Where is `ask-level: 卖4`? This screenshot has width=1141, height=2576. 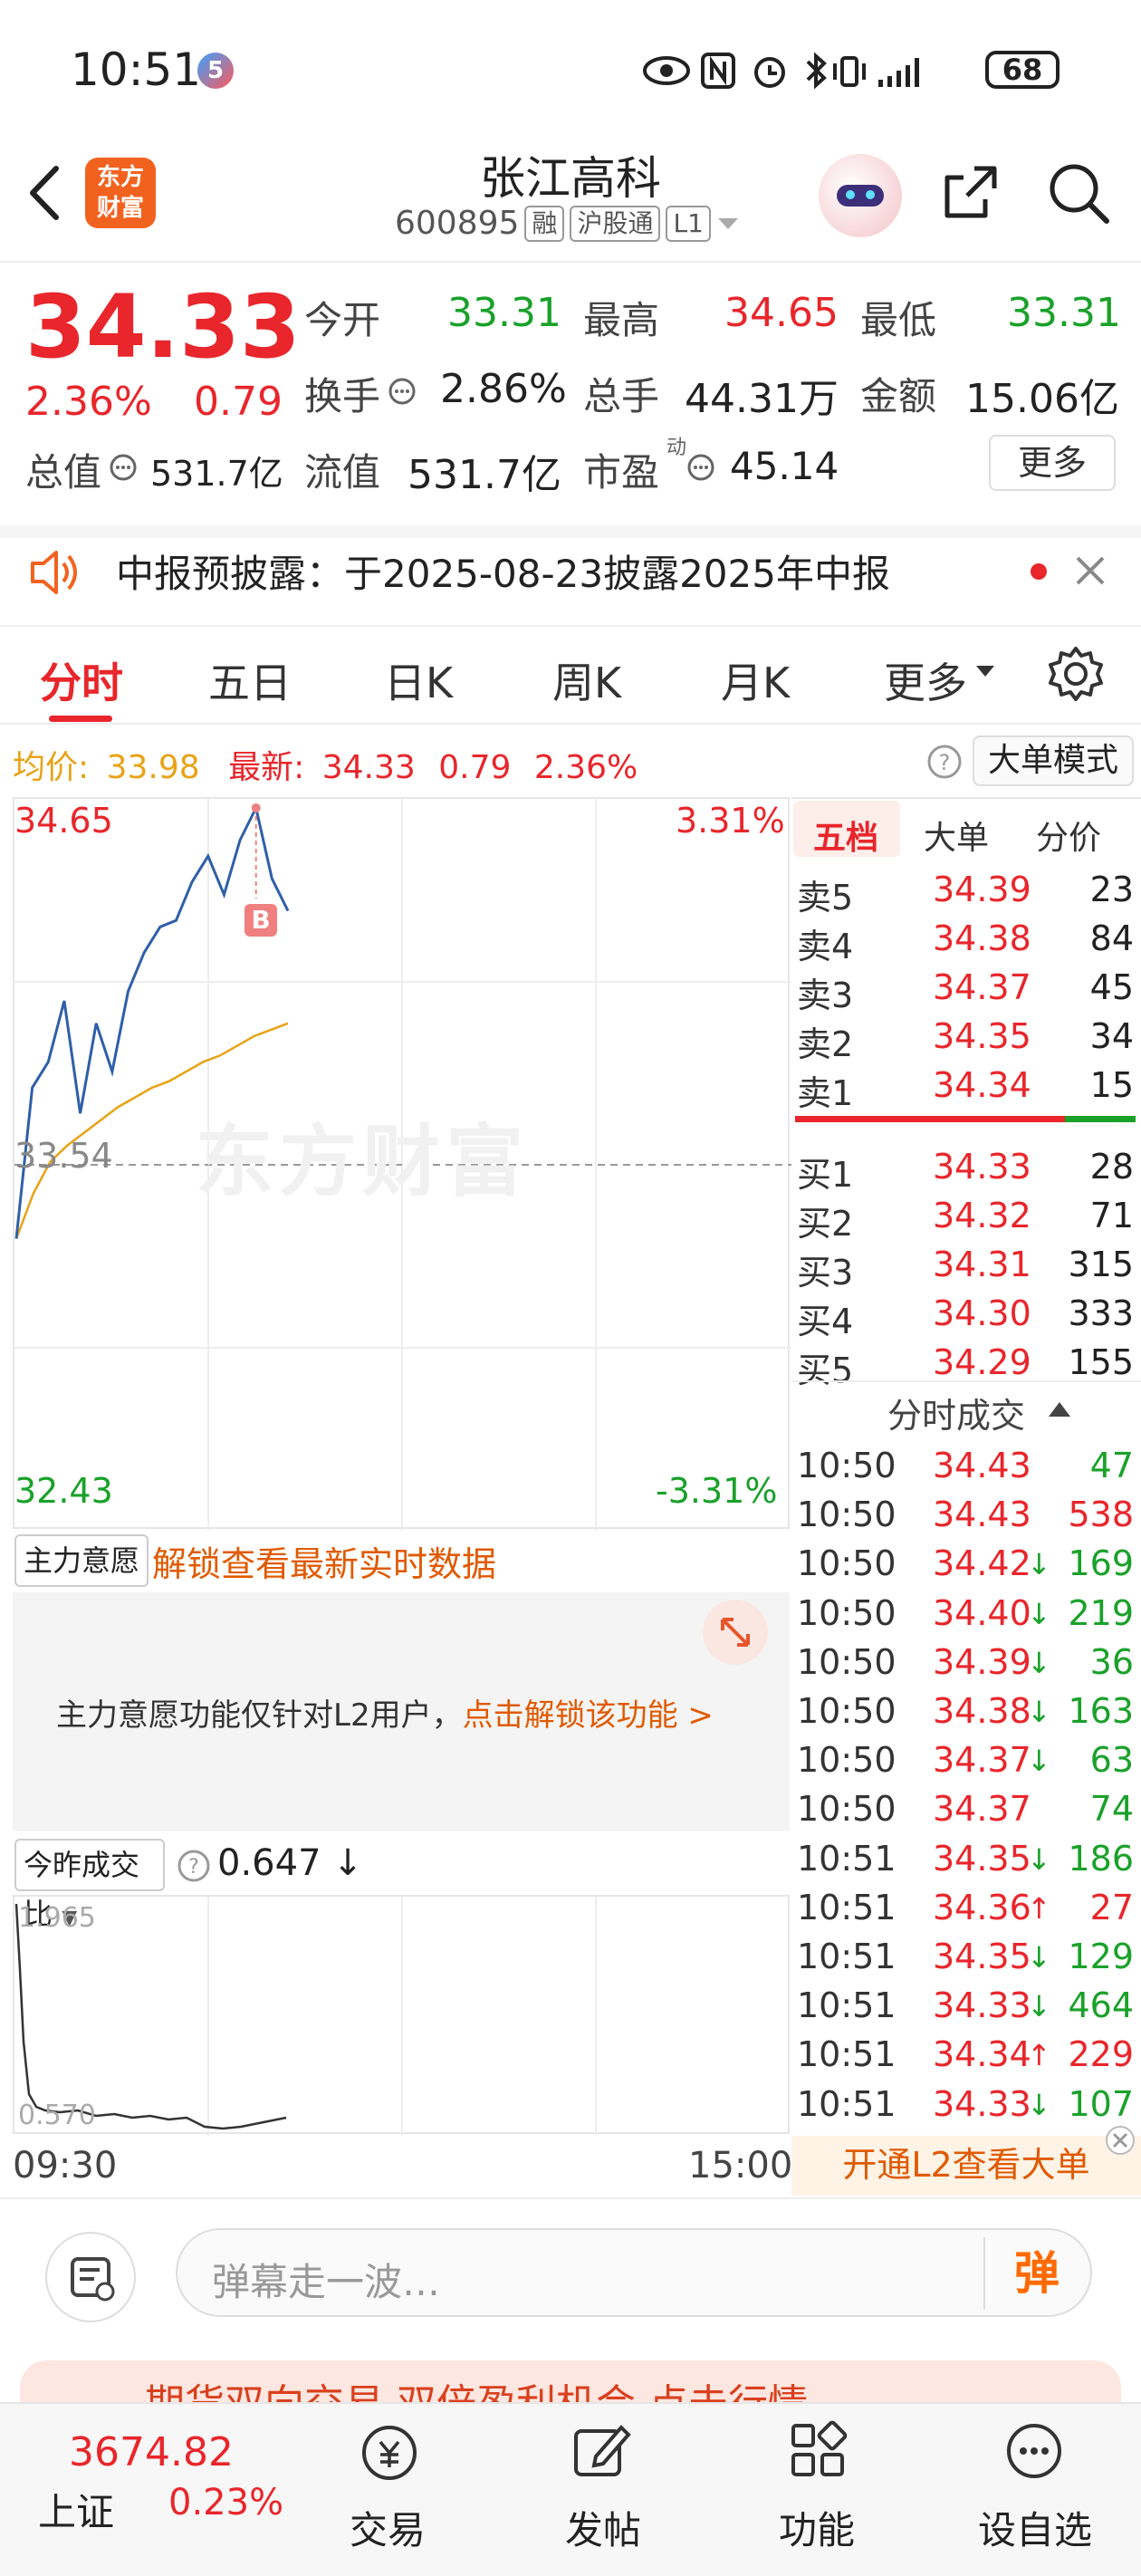
ask-level: 卖4 is located at coordinates (825, 946).